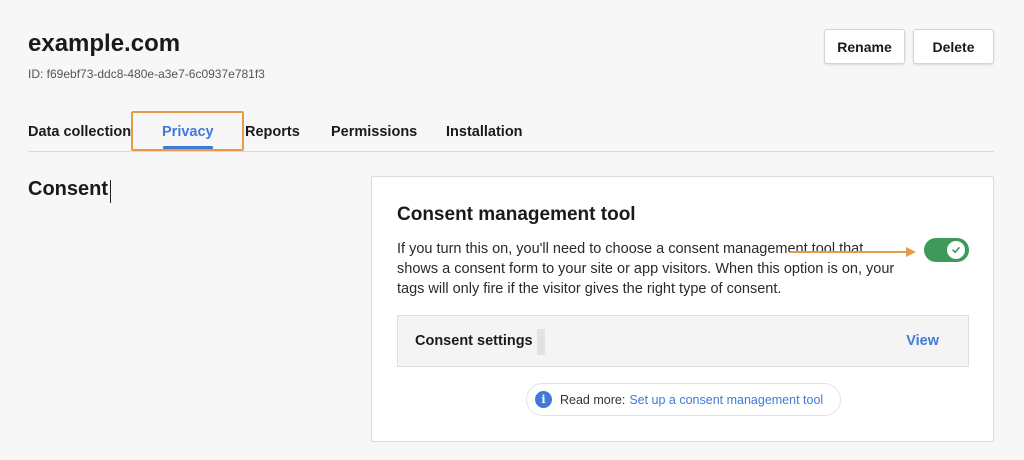 The height and width of the screenshot is (460, 1024). What do you see at coordinates (726, 400) in the screenshot?
I see `read-more-link: Set up a consent management tool` at bounding box center [726, 400].